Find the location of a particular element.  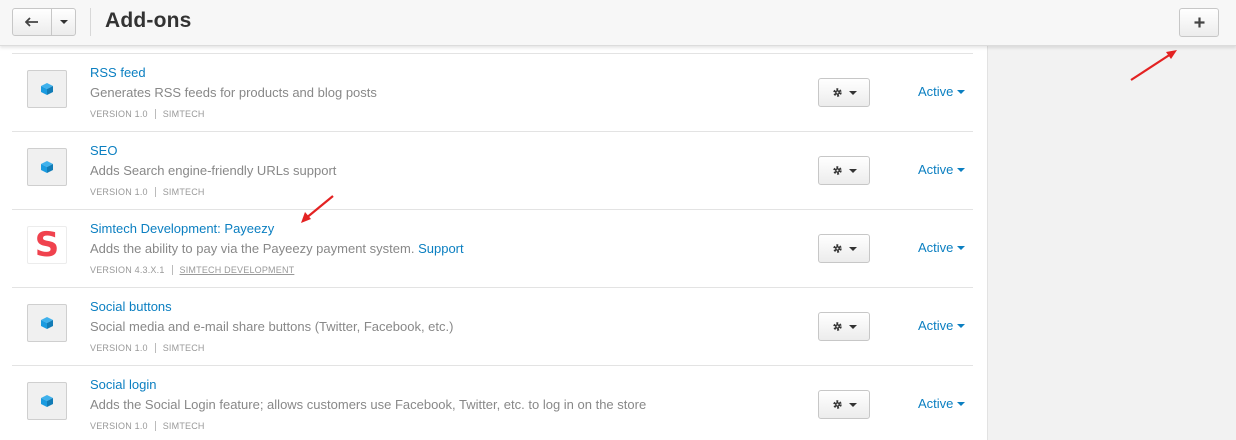

add-addon-button is located at coordinates (1199, 22).